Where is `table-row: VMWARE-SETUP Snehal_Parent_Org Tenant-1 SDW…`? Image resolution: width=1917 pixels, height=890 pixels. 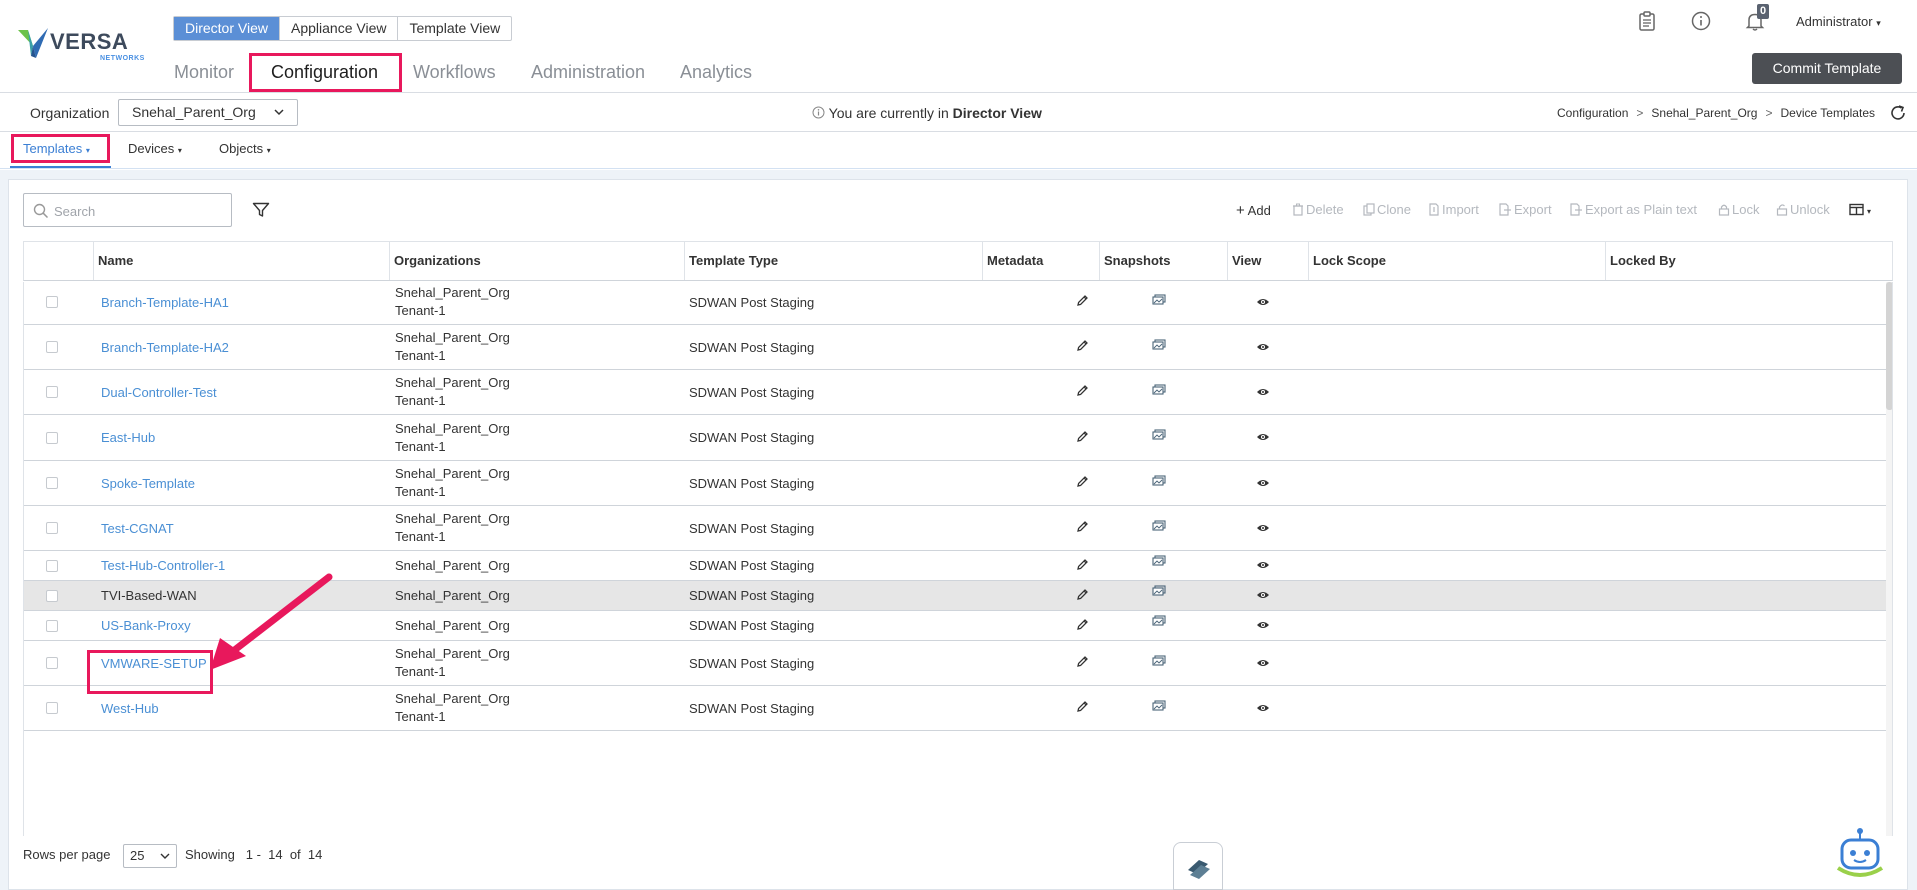 table-row: VMWARE-SETUP Snehal_Parent_Org Tenant-1 SDW… is located at coordinates (955, 663).